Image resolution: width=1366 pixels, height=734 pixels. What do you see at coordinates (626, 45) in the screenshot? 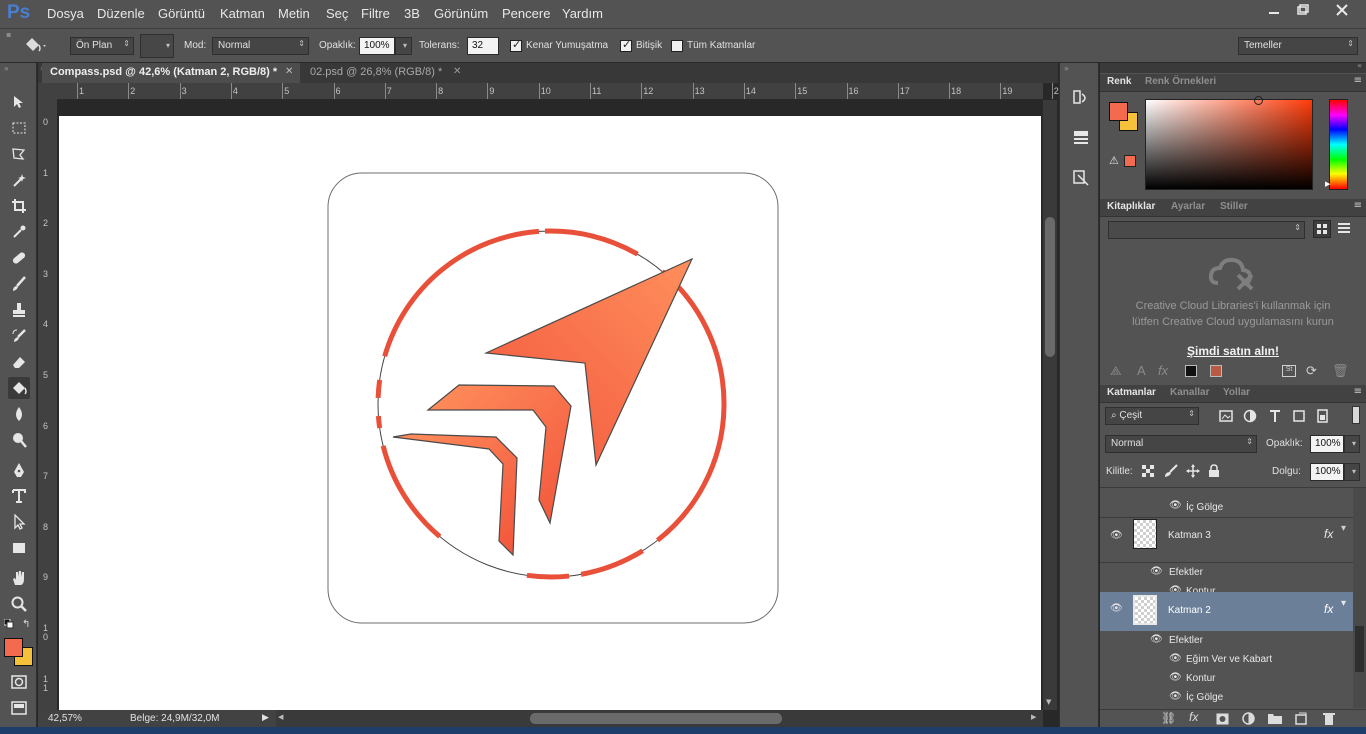
I see `contiguous-checkbox` at bounding box center [626, 45].